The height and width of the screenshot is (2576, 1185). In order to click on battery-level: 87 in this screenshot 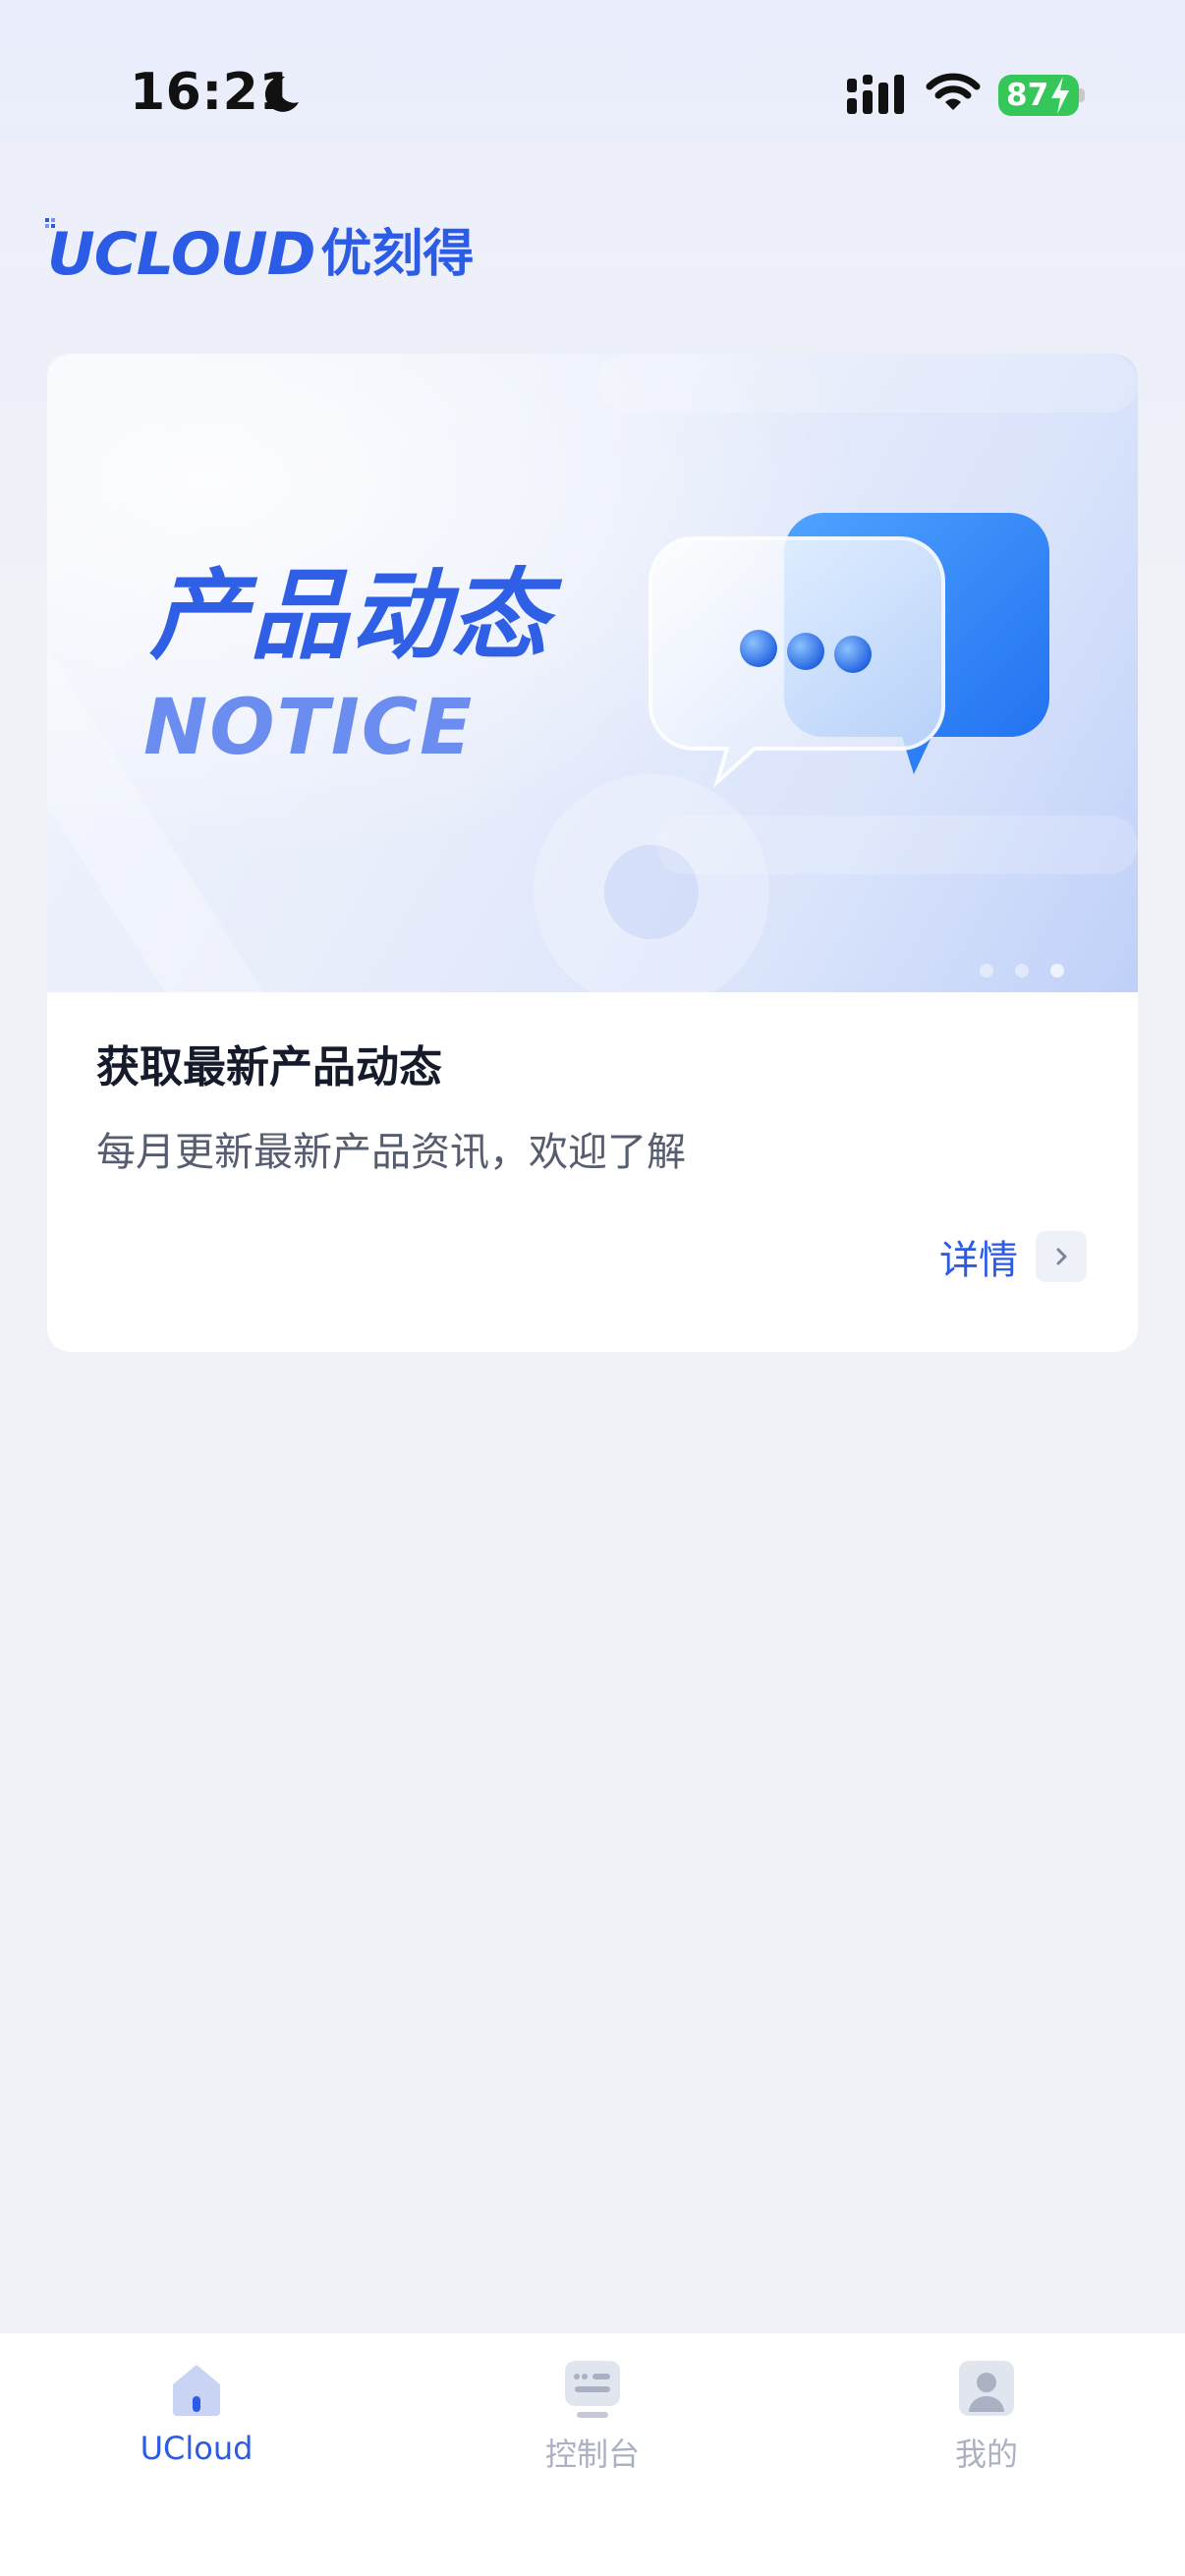, I will do `click(1027, 95)`.